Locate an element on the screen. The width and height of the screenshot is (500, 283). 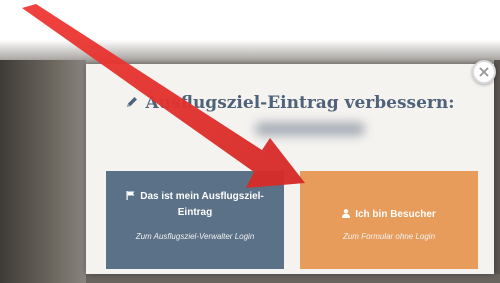
modal-title: Ausflugsziel-Eintrag verbessern: is located at coordinates (300, 103).